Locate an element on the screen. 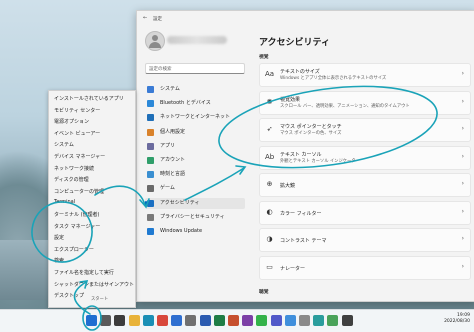 This screenshot has width=474, height=332. nav-item-label: ゲーム is located at coordinates (167, 188).